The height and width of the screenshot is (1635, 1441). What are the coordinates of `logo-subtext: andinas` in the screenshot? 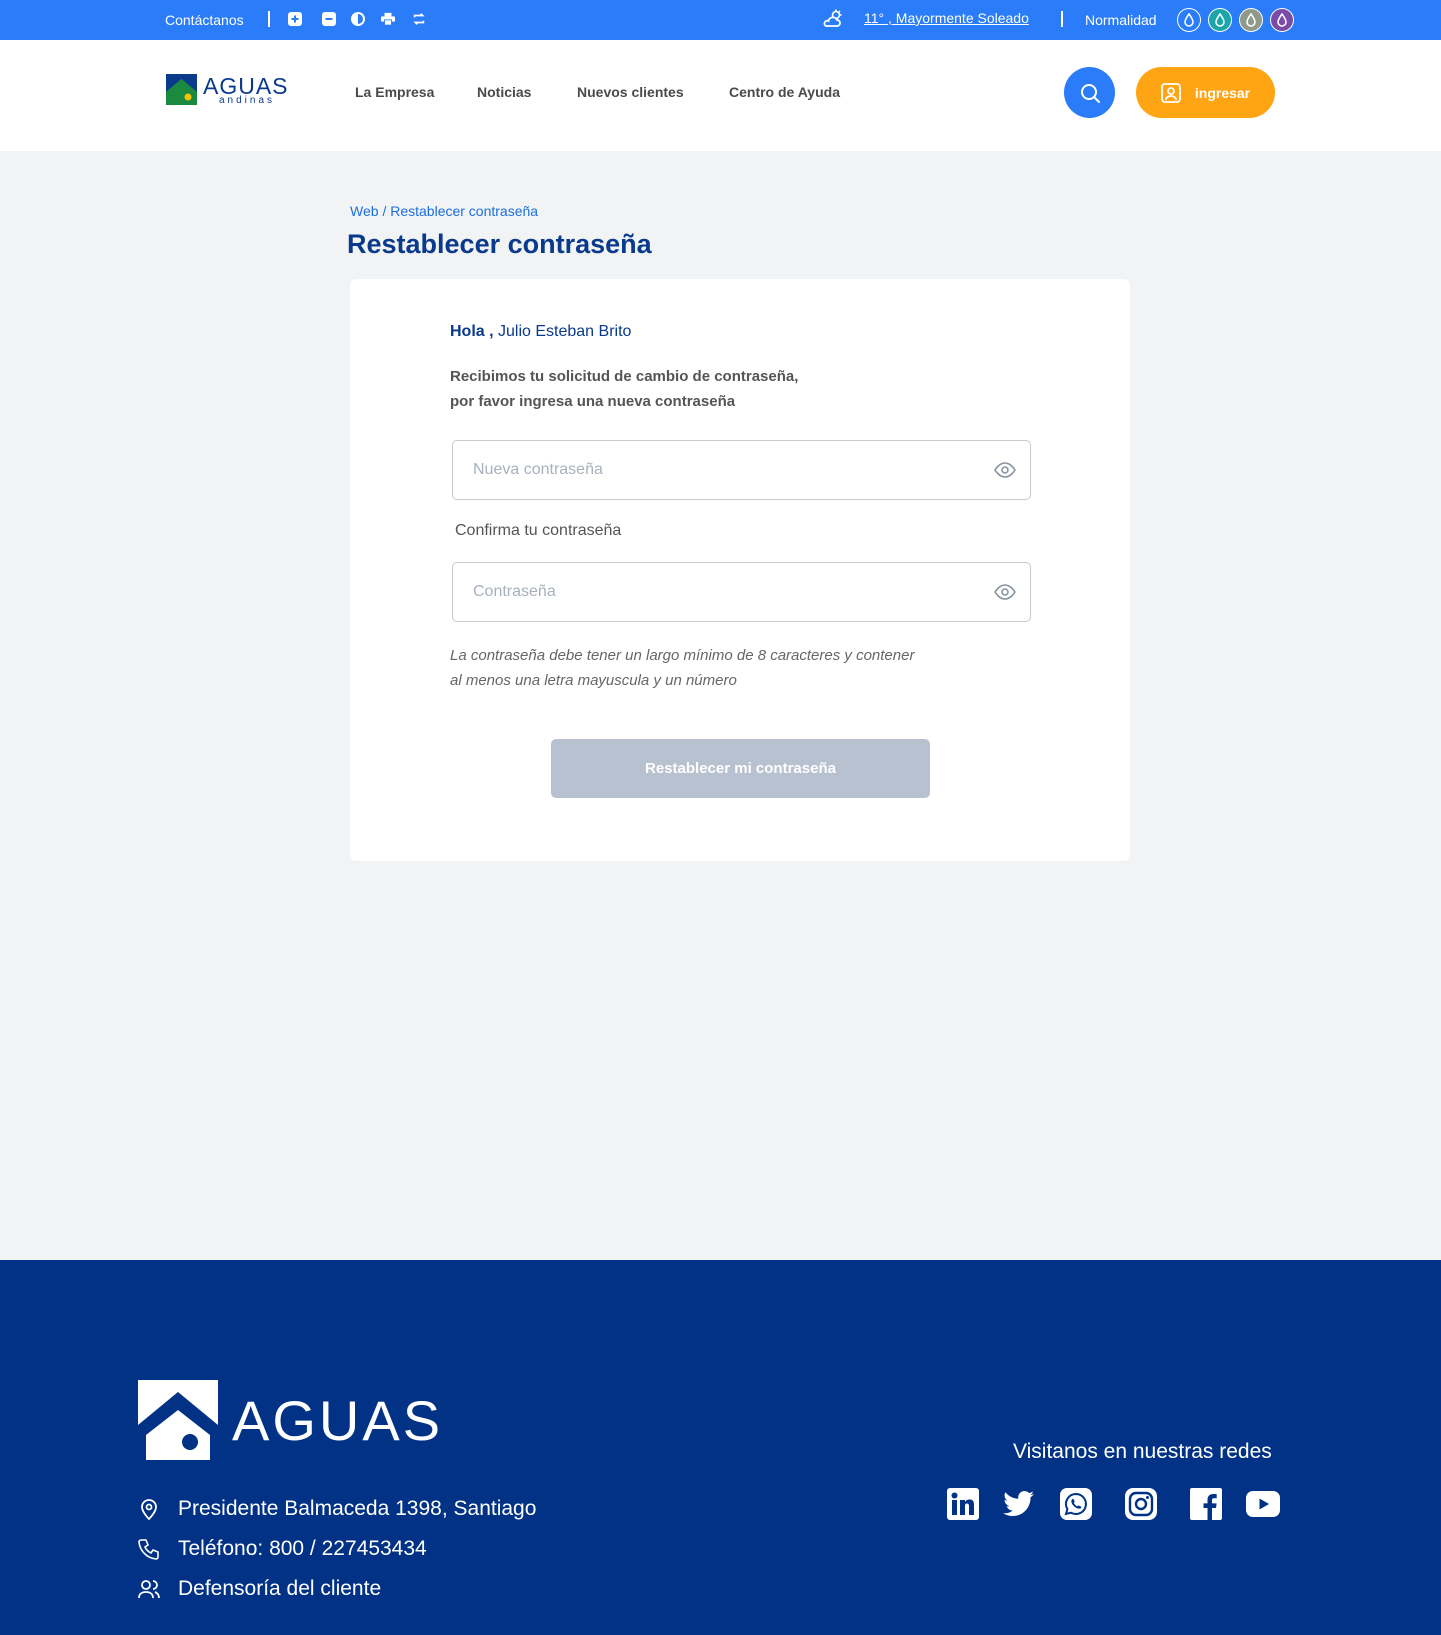 It's located at (247, 100).